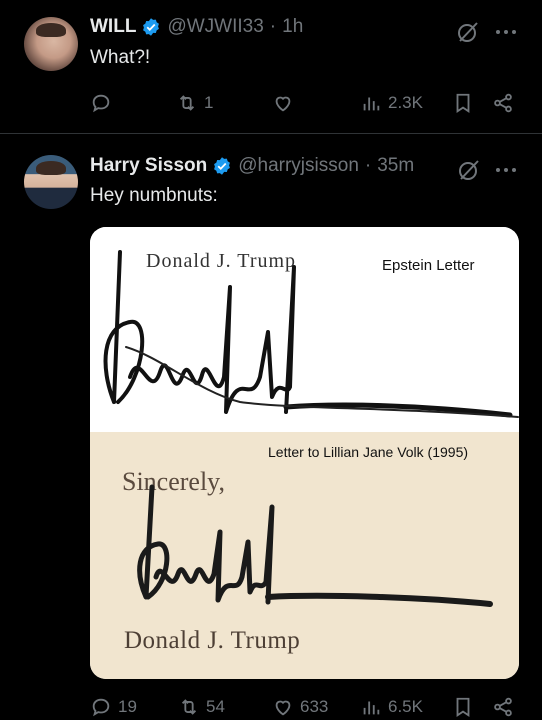 This screenshot has height=720, width=542. What do you see at coordinates (113, 707) in the screenshot?
I see `reply-button: 19` at bounding box center [113, 707].